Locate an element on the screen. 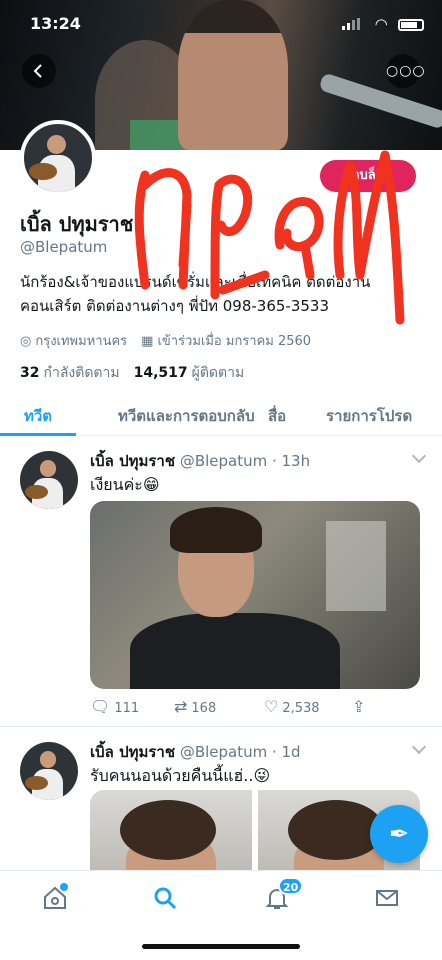 This screenshot has height=960, width=442. chevron-left-icon is located at coordinates (37, 71).